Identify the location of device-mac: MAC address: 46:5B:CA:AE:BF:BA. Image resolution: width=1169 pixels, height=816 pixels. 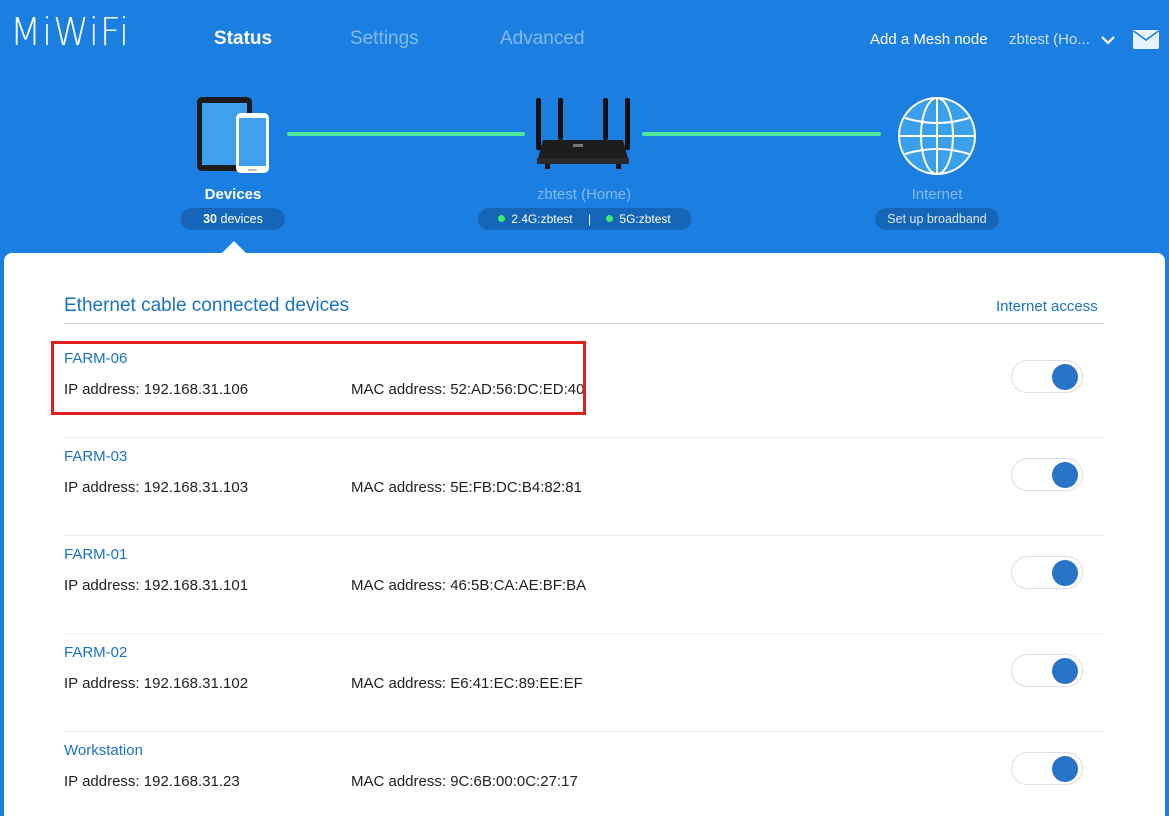
(469, 585).